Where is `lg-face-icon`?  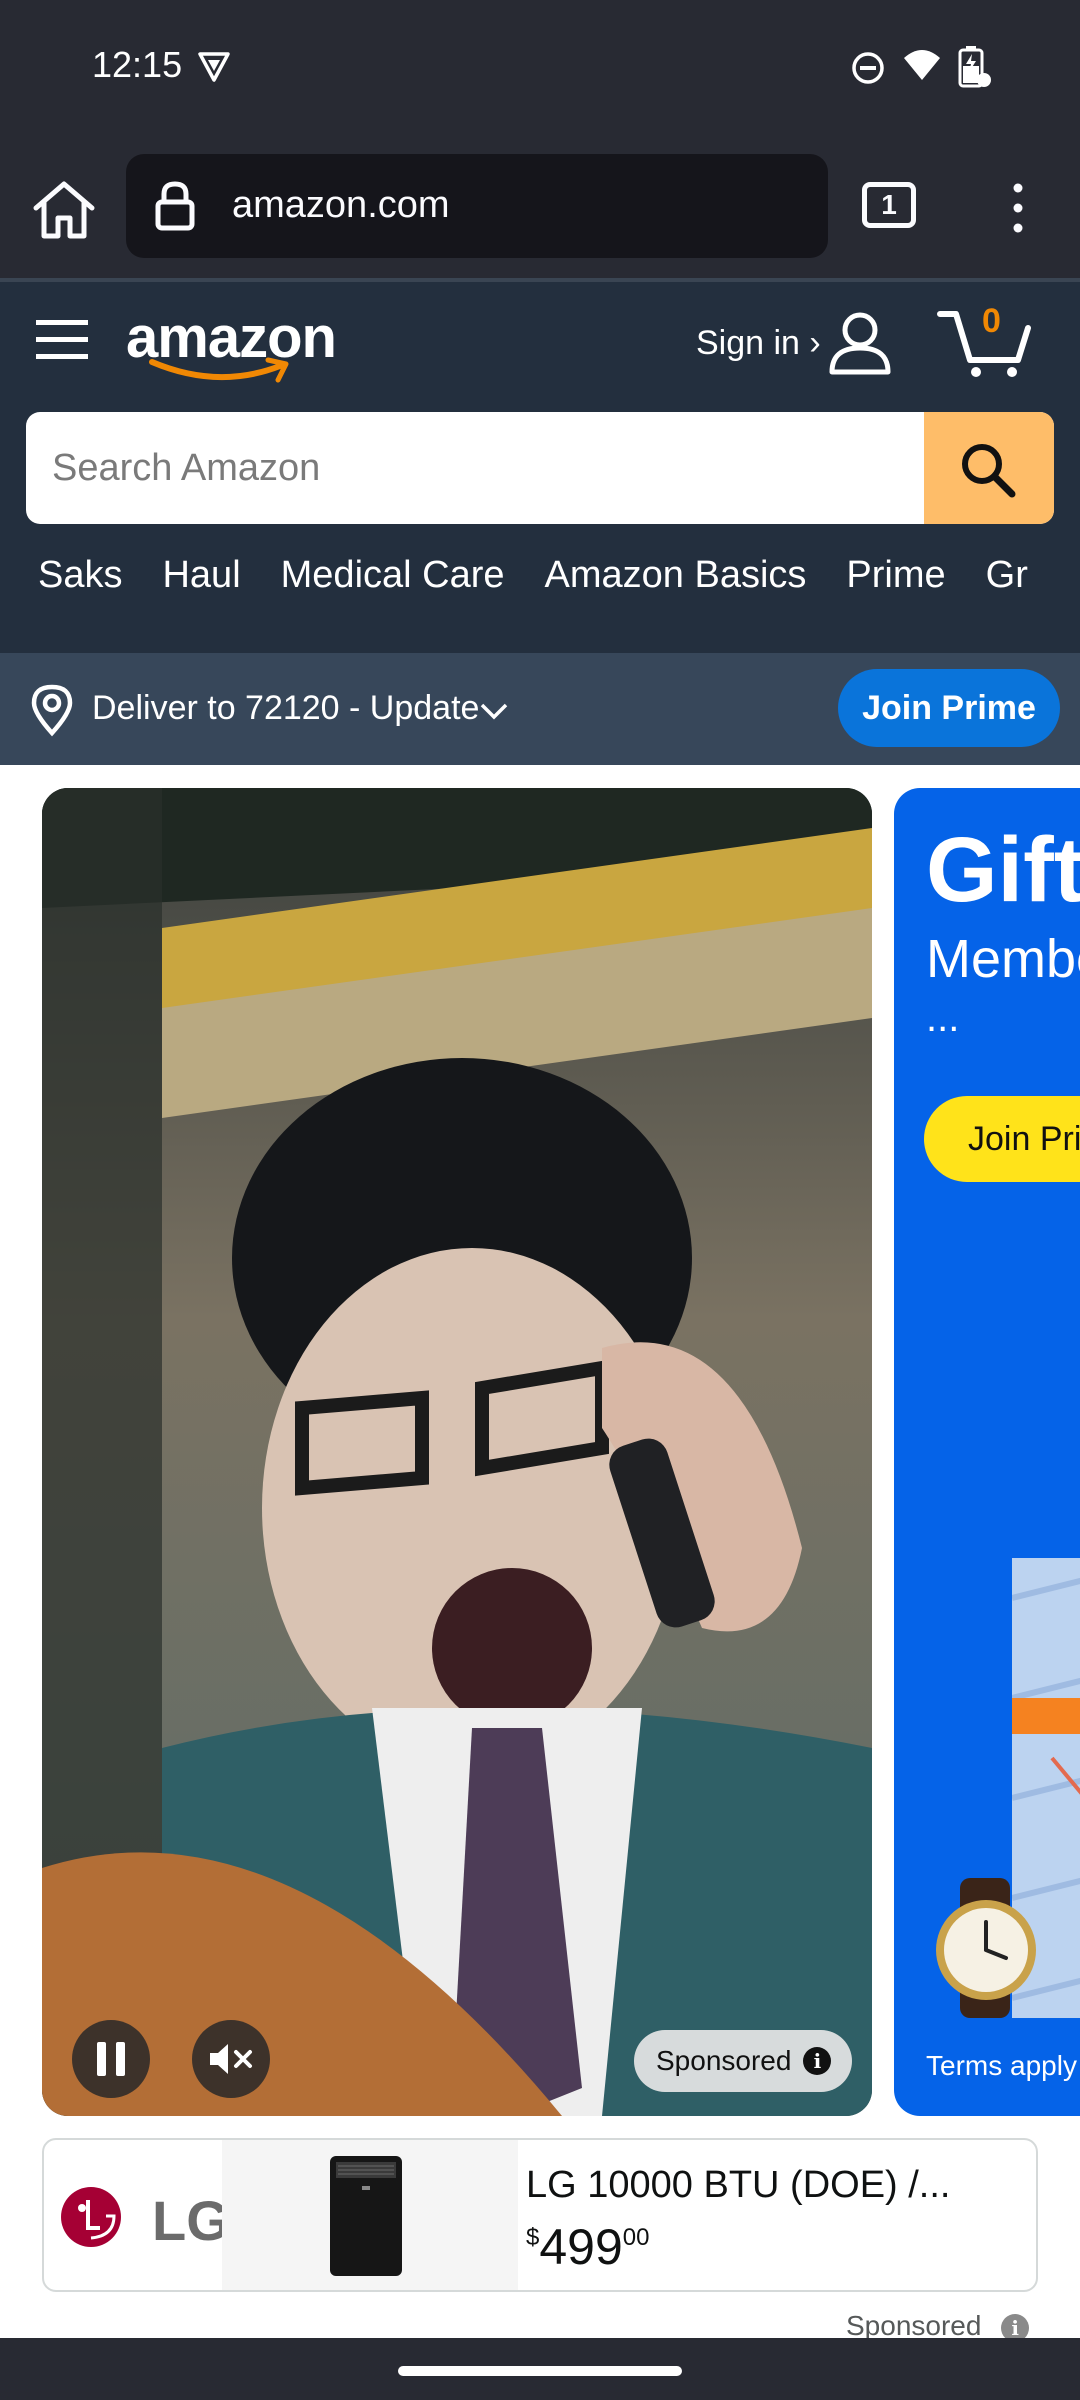
lg-face-icon is located at coordinates (91, 2217).